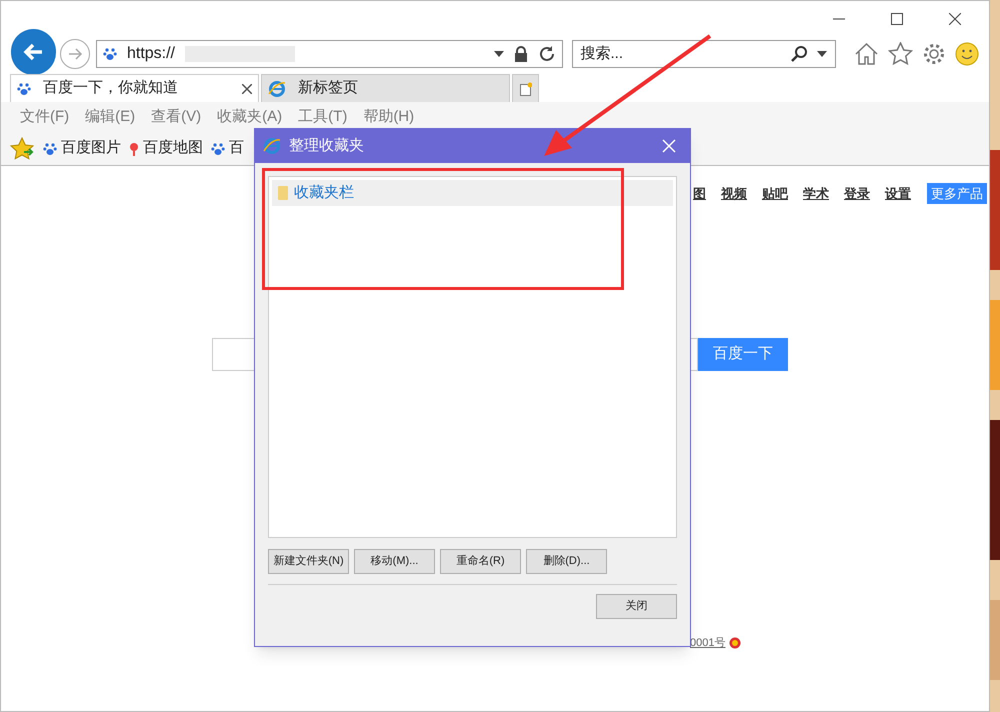 This screenshot has height=712, width=1000. I want to click on favorite-link: 百度图片, so click(82, 148).